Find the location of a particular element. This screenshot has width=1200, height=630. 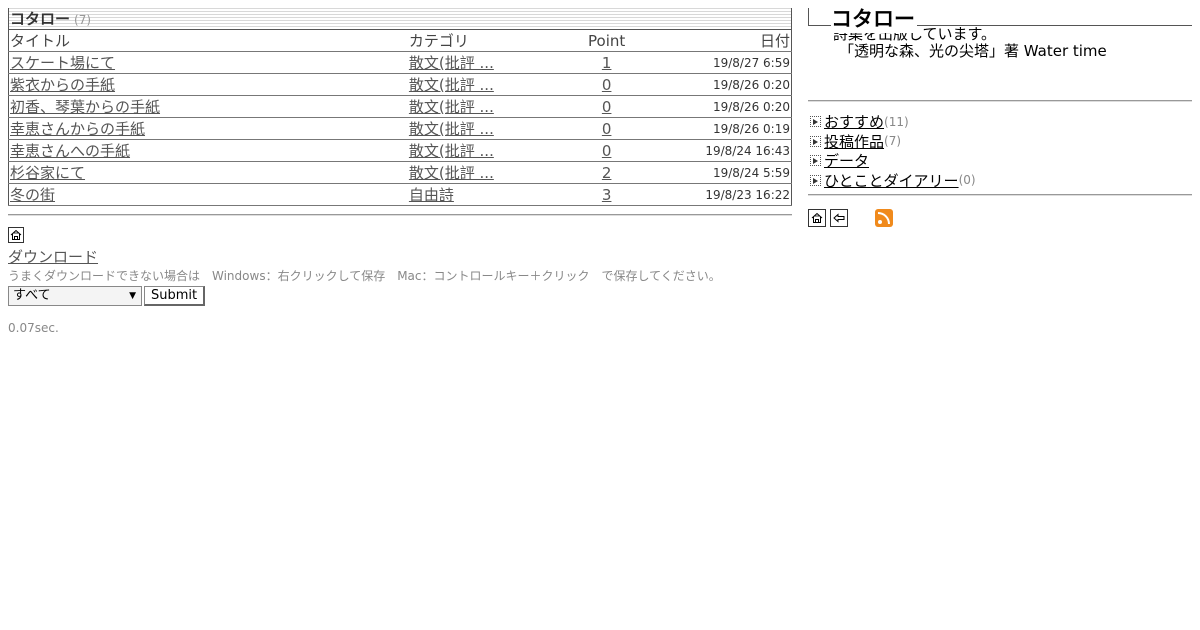

table-row: 杉谷家にて 散文(批評 ... 2 19/8/24 5:59 is located at coordinates (400, 172).